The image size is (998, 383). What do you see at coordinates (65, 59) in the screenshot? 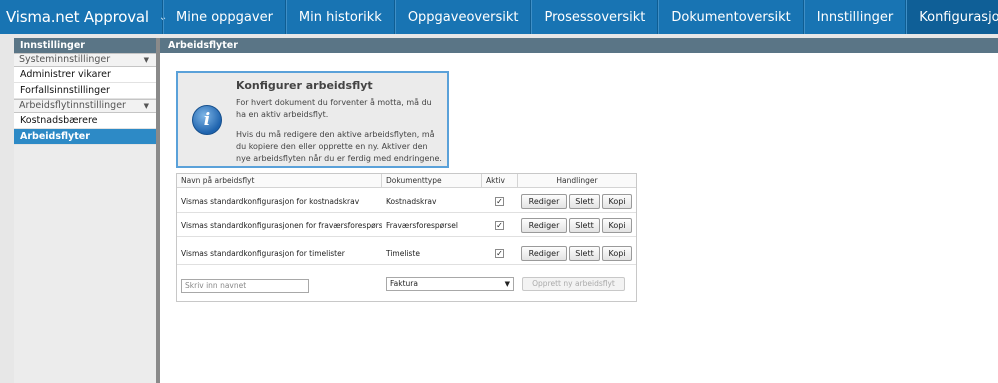
I see `sidebar-group-label: Systeminnstillinger` at bounding box center [65, 59].